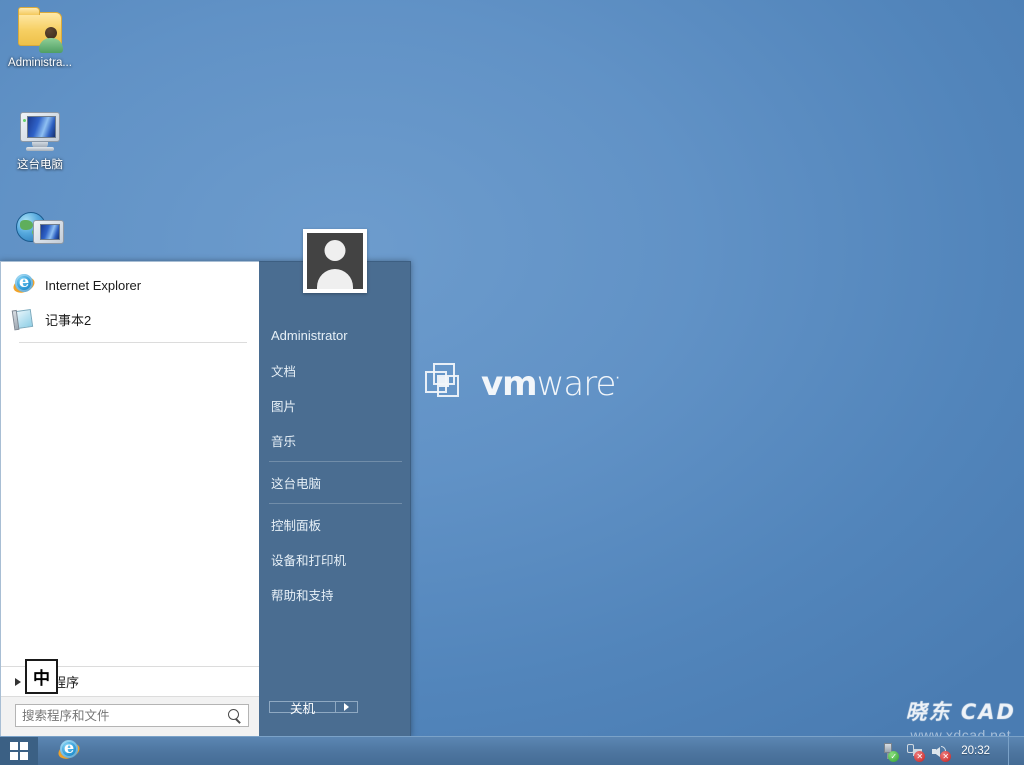  I want to click on item-label: 音乐, so click(284, 442).